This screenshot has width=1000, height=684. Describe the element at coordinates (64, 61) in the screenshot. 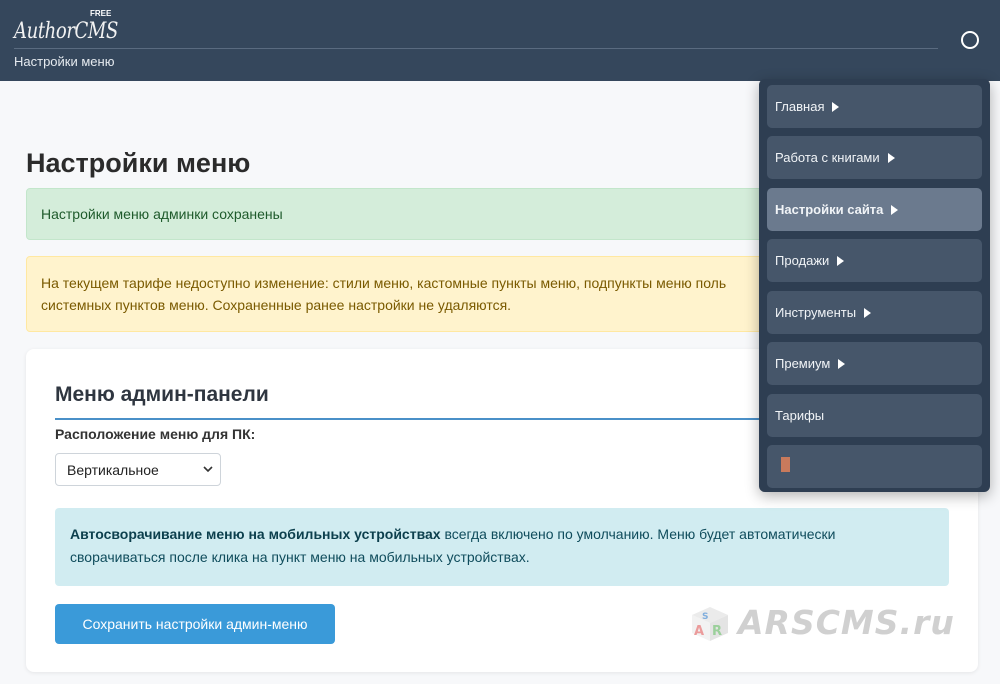

I see `header-subtitle: Настройки меню` at that location.